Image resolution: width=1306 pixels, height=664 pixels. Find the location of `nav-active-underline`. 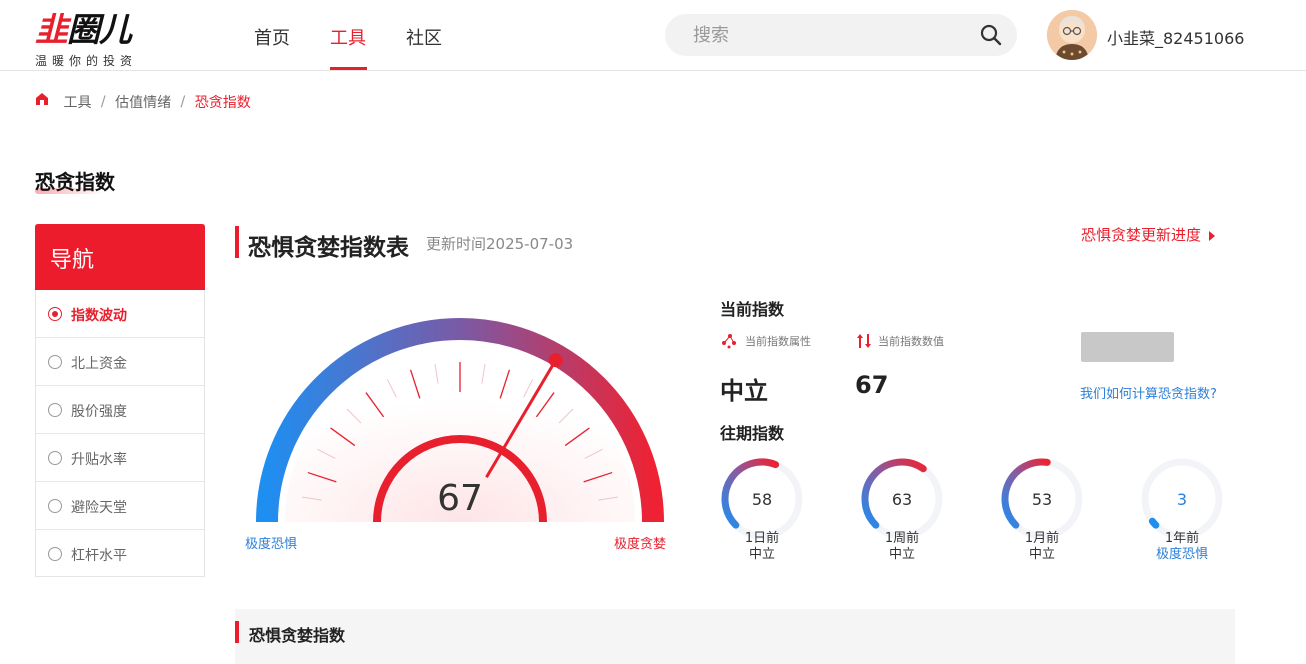

nav-active-underline is located at coordinates (348, 68).